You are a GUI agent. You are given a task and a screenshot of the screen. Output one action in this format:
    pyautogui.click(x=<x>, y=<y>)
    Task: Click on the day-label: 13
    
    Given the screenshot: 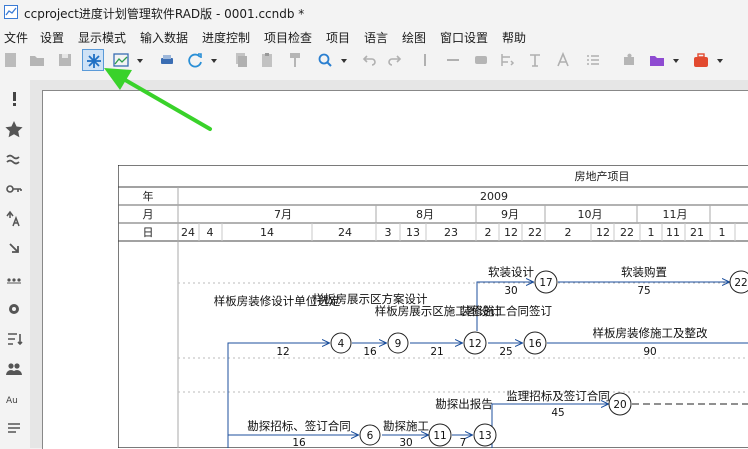 What is the action you would take?
    pyautogui.click(x=413, y=232)
    